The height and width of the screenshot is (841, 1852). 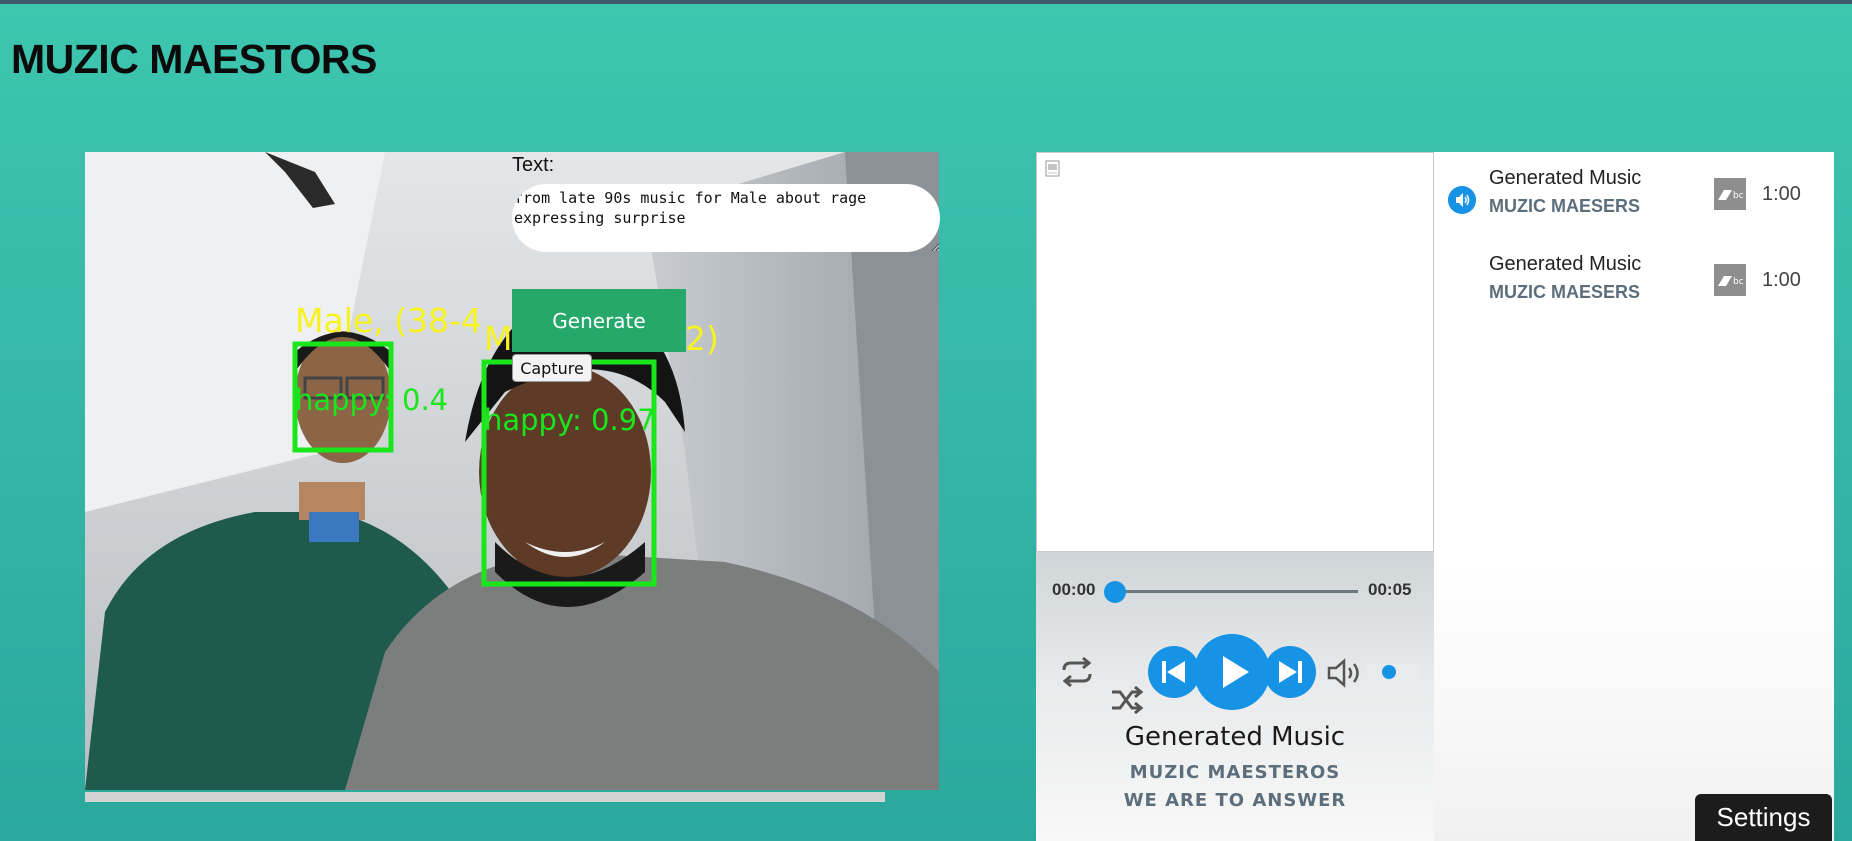 I want to click on speaker-icon, so click(x=1462, y=200).